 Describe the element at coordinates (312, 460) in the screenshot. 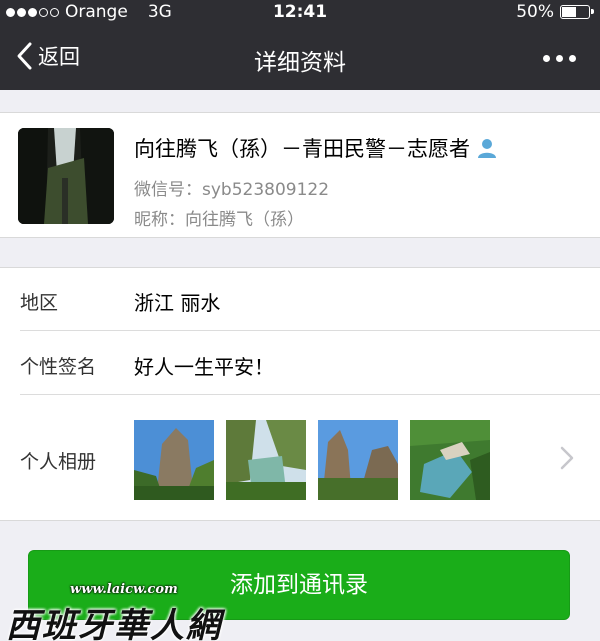

I see `album-photos` at that location.